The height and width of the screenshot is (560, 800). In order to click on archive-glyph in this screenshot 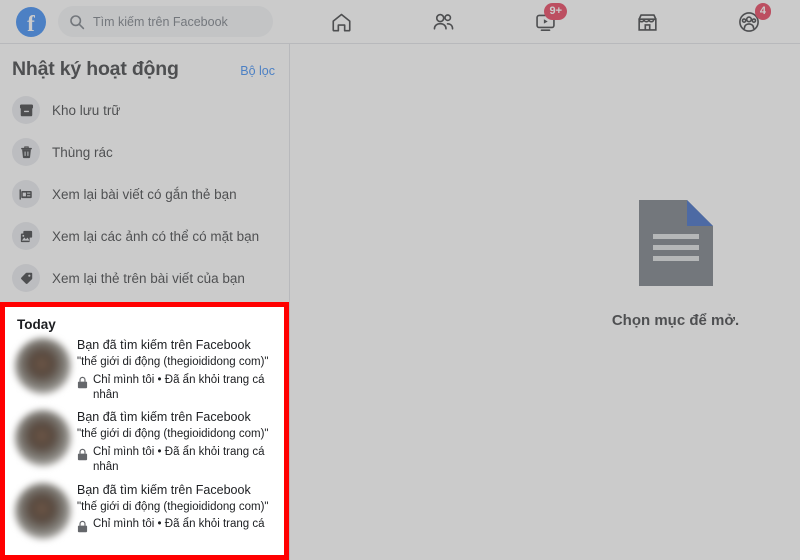, I will do `click(26, 109)`.